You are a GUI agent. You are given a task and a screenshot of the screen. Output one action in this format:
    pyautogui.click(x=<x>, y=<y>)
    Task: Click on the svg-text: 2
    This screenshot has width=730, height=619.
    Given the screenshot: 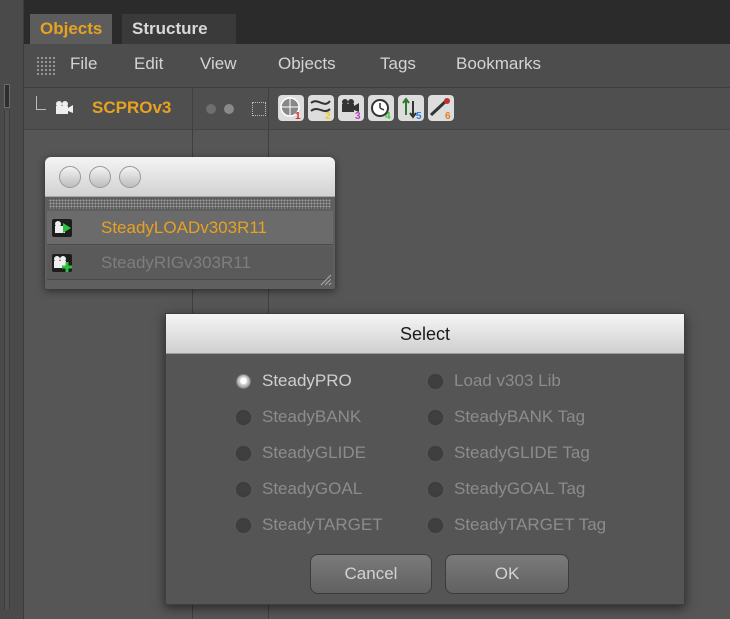 What is the action you would take?
    pyautogui.click(x=328, y=116)
    